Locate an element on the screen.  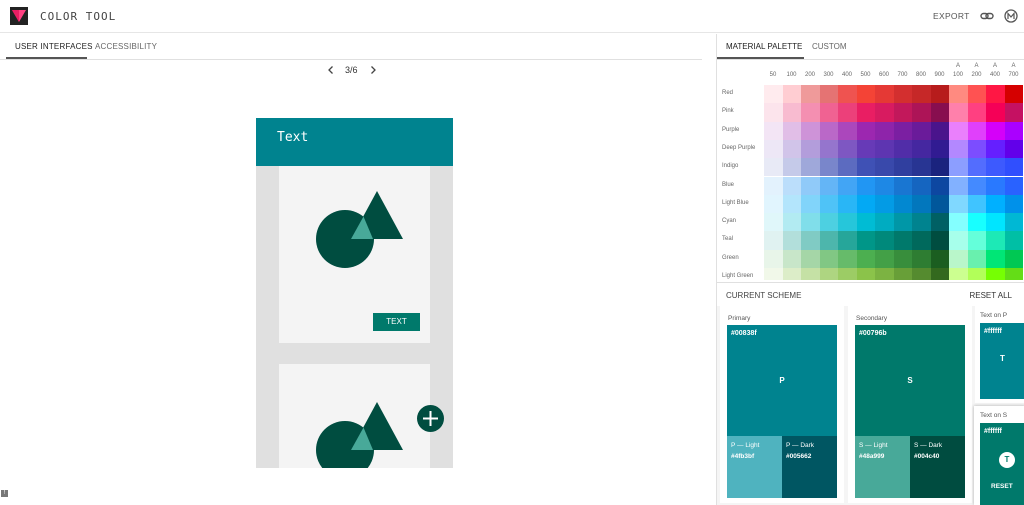
fab-add-button is located at coordinates (430, 418).